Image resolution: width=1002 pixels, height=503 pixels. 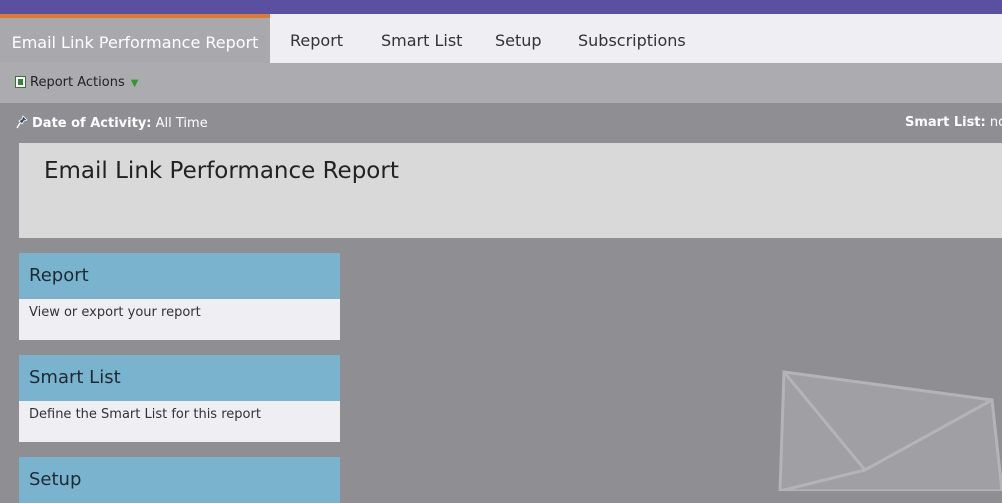 I want to click on date-of-activity-value: All Time, so click(x=181, y=123).